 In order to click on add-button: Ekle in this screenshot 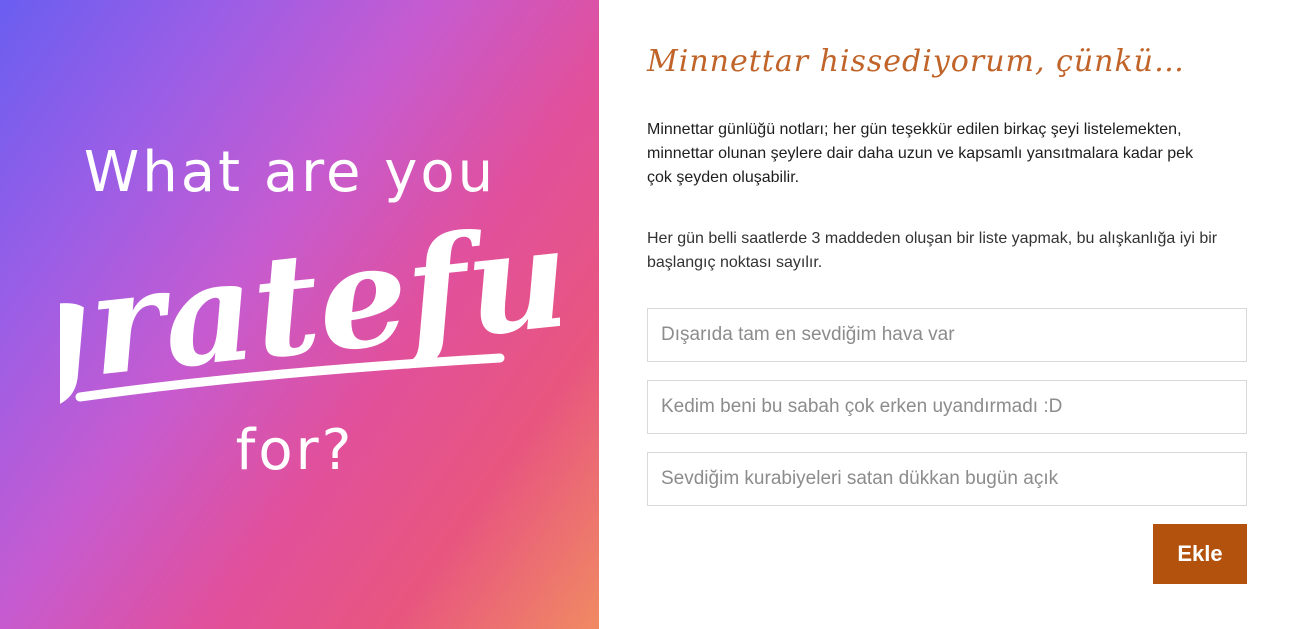, I will do `click(1200, 554)`.